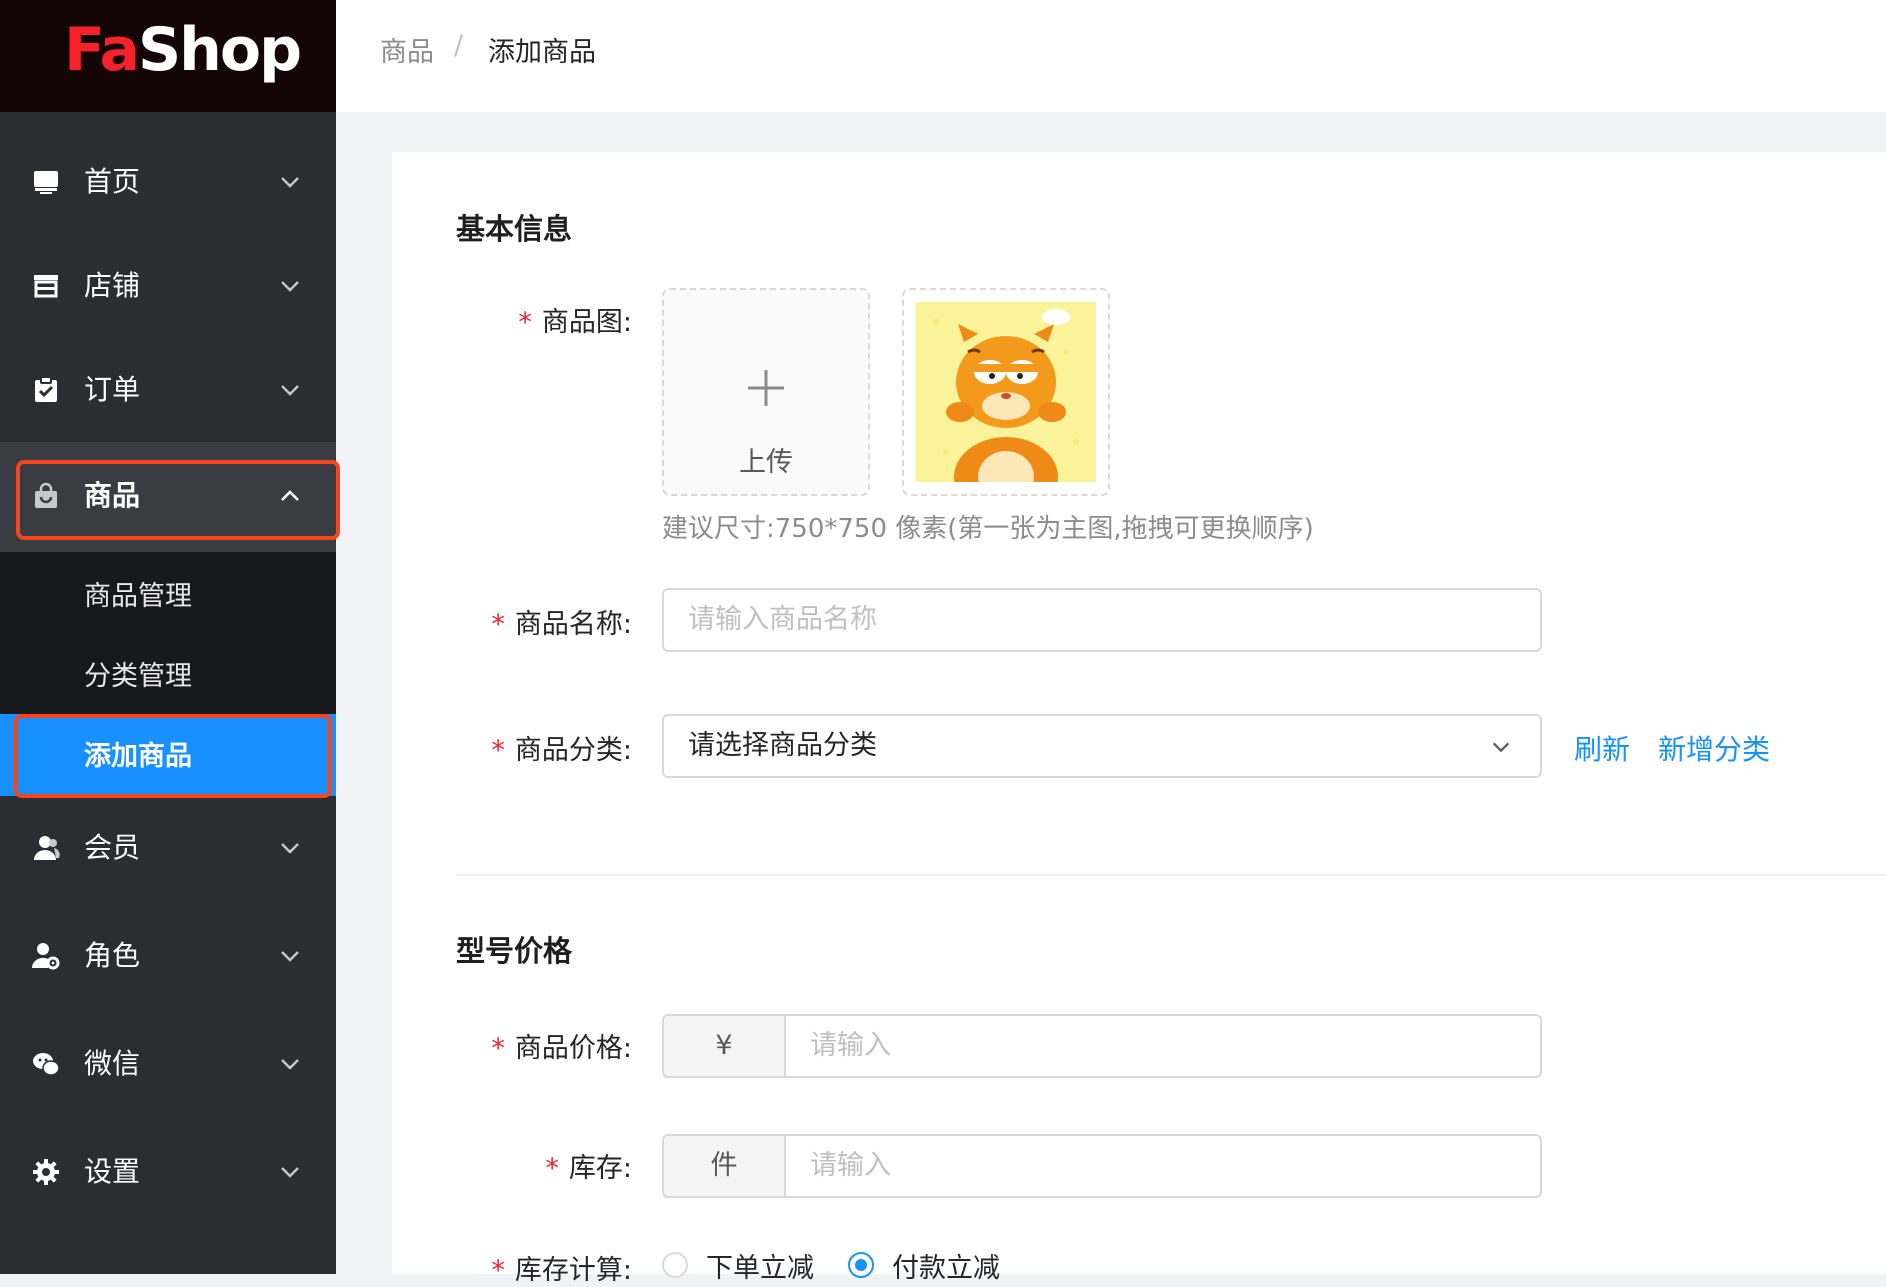 This screenshot has height=1287, width=1886. I want to click on section-title-basic: 基本信息, so click(514, 229).